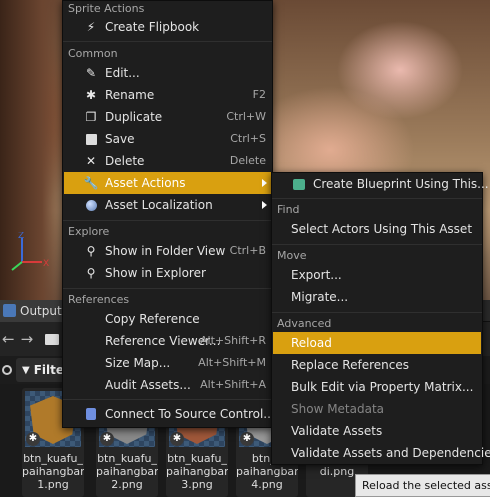 The width and height of the screenshot is (490, 497). What do you see at coordinates (167, 117) in the screenshot?
I see `menu-item-duplicate: ❐ Duplicate Ctrl+W` at bounding box center [167, 117].